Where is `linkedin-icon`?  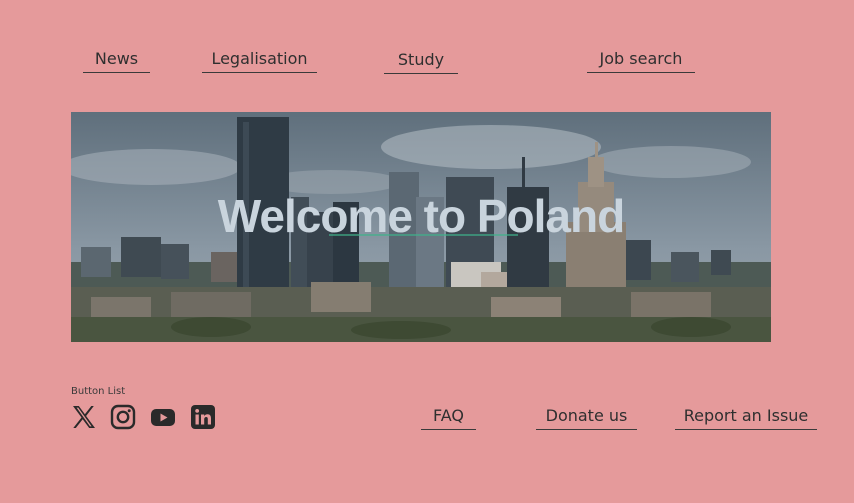 linkedin-icon is located at coordinates (203, 417).